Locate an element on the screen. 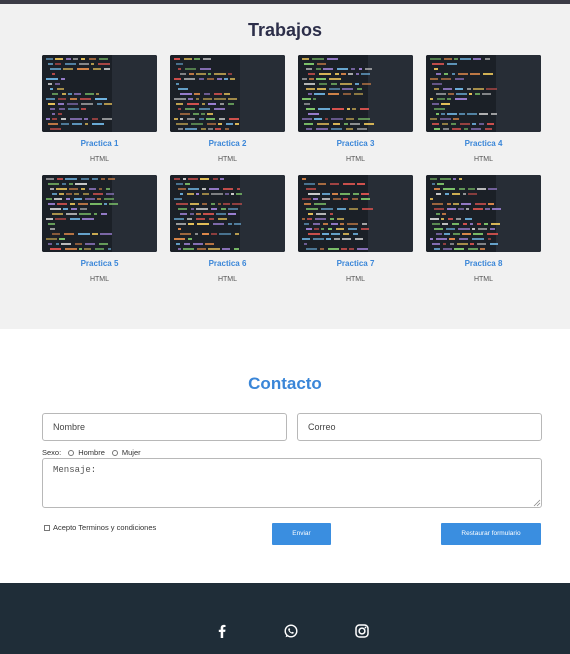 This screenshot has height=654, width=570. work-card: Practica 1 HTML is located at coordinates (99, 112).